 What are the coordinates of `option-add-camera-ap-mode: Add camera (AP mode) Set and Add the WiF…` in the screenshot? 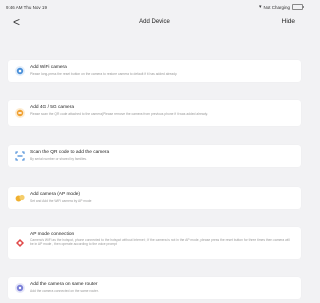 It's located at (154, 198).